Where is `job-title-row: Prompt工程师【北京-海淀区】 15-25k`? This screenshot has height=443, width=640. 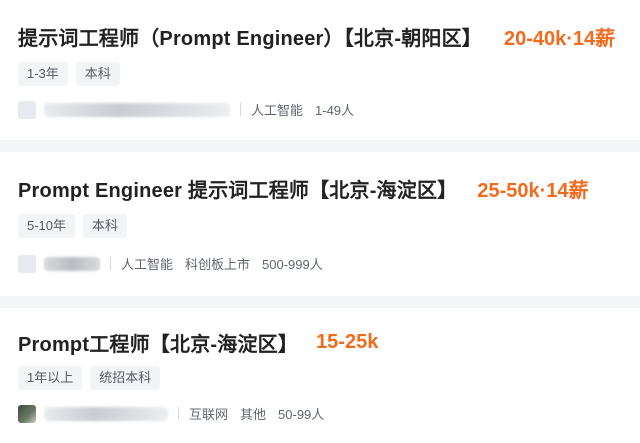 job-title-row: Prompt工程师【北京-海淀区】 15-25k is located at coordinates (198, 342).